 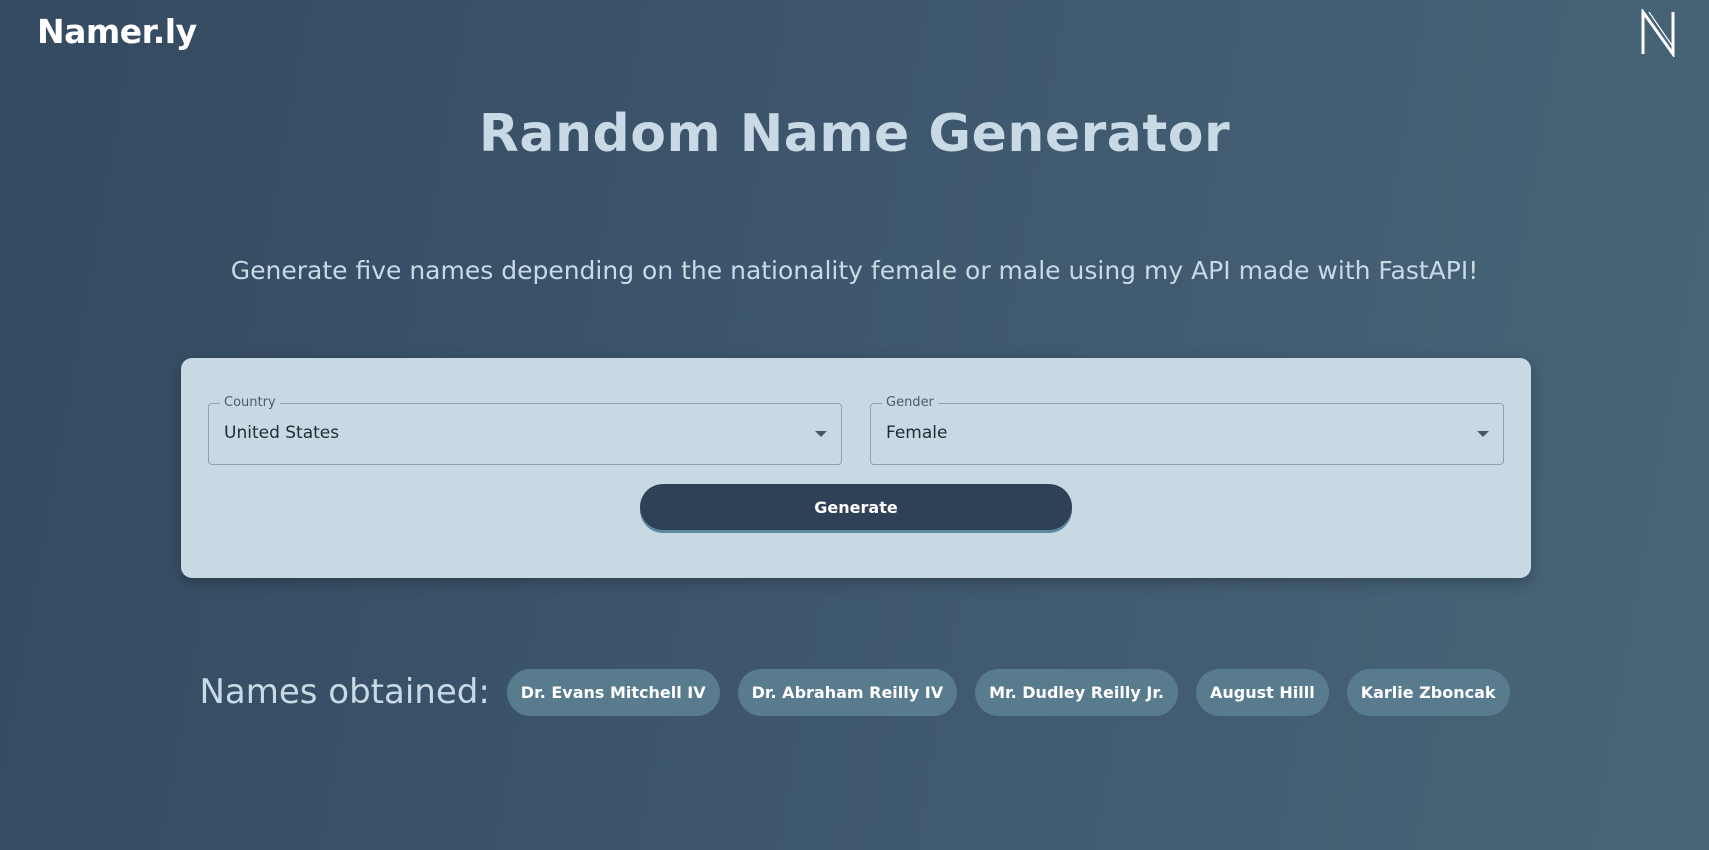 What do you see at coordinates (847, 692) in the screenshot?
I see `name-chip: Dr. Abraham Reilly IV` at bounding box center [847, 692].